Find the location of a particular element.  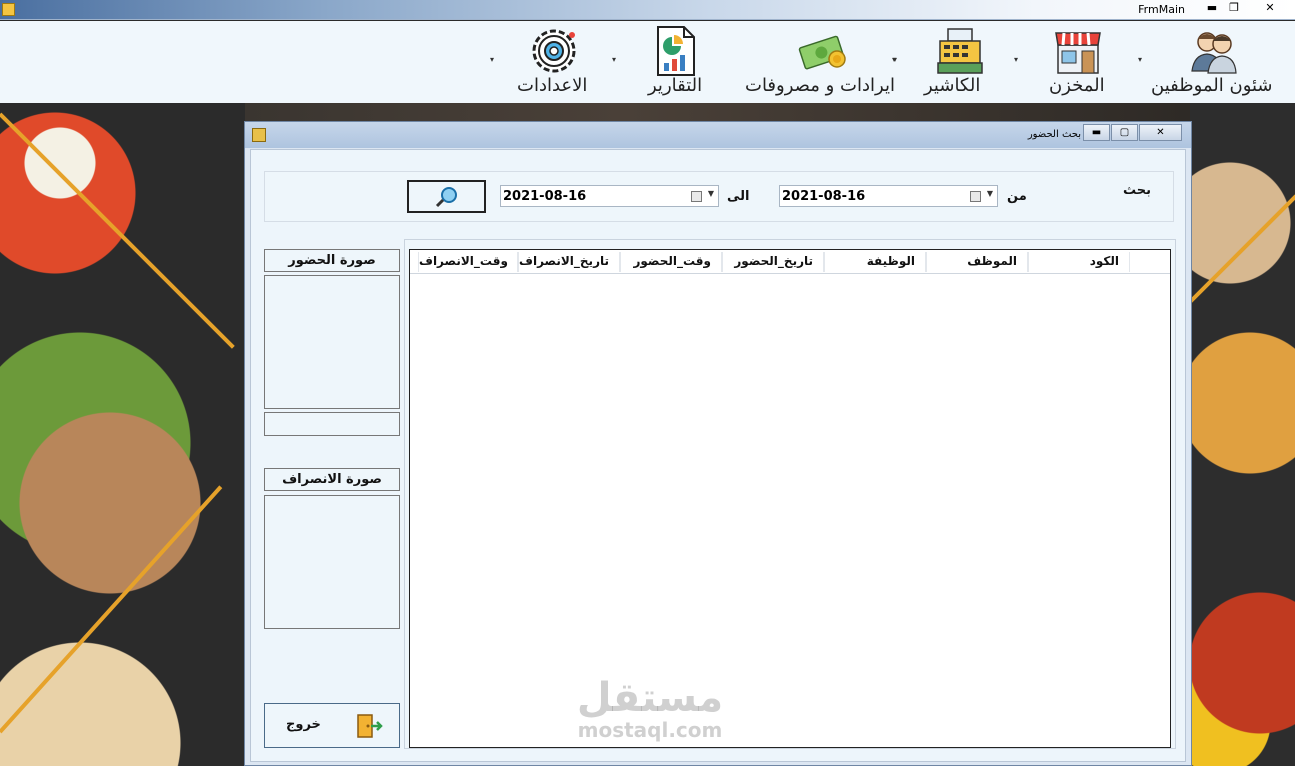

column-header: تاريخ_الانصراف is located at coordinates (569, 262).